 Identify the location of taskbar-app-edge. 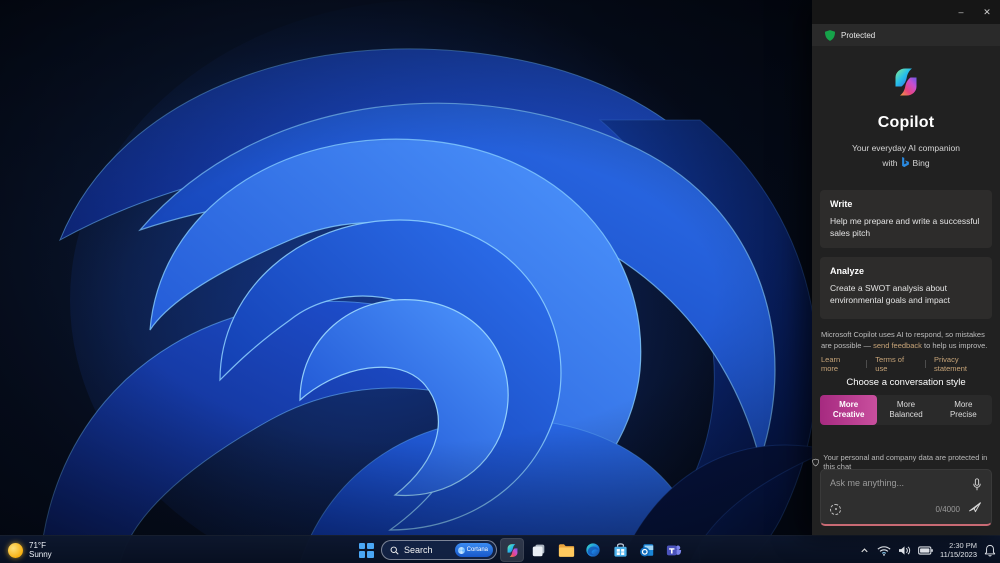
(593, 550).